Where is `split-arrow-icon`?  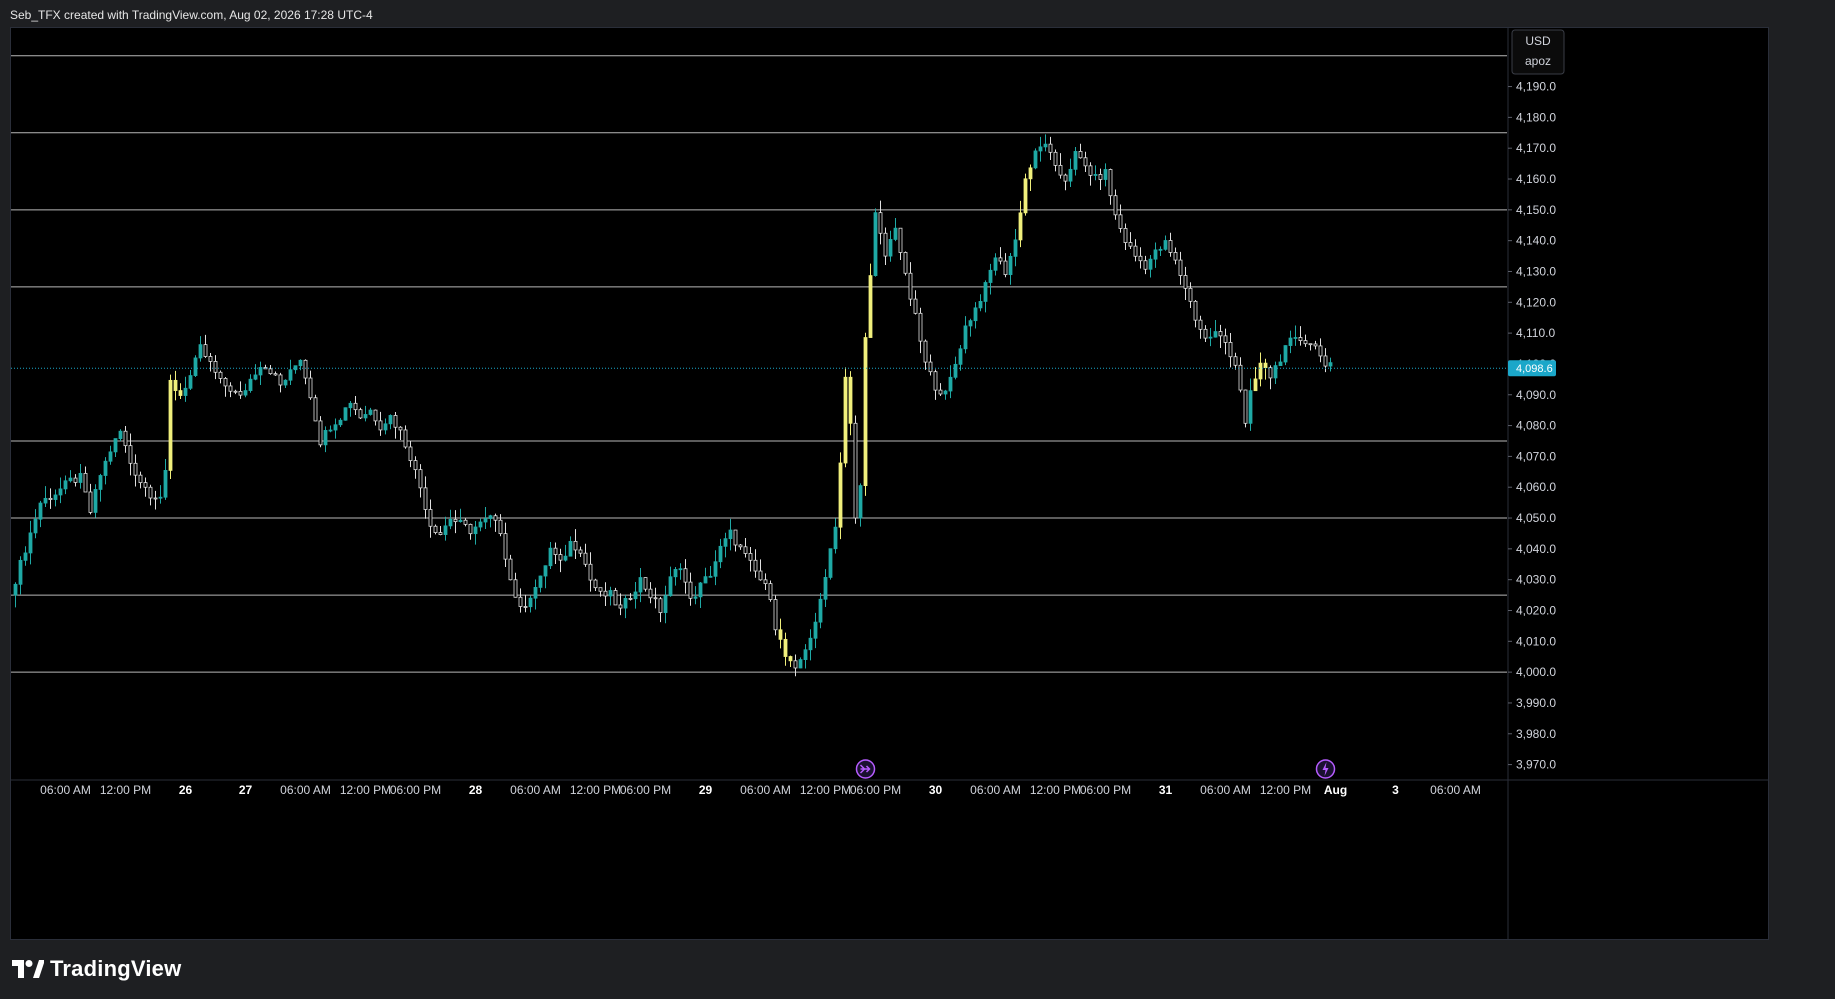
split-arrow-icon is located at coordinates (865, 769).